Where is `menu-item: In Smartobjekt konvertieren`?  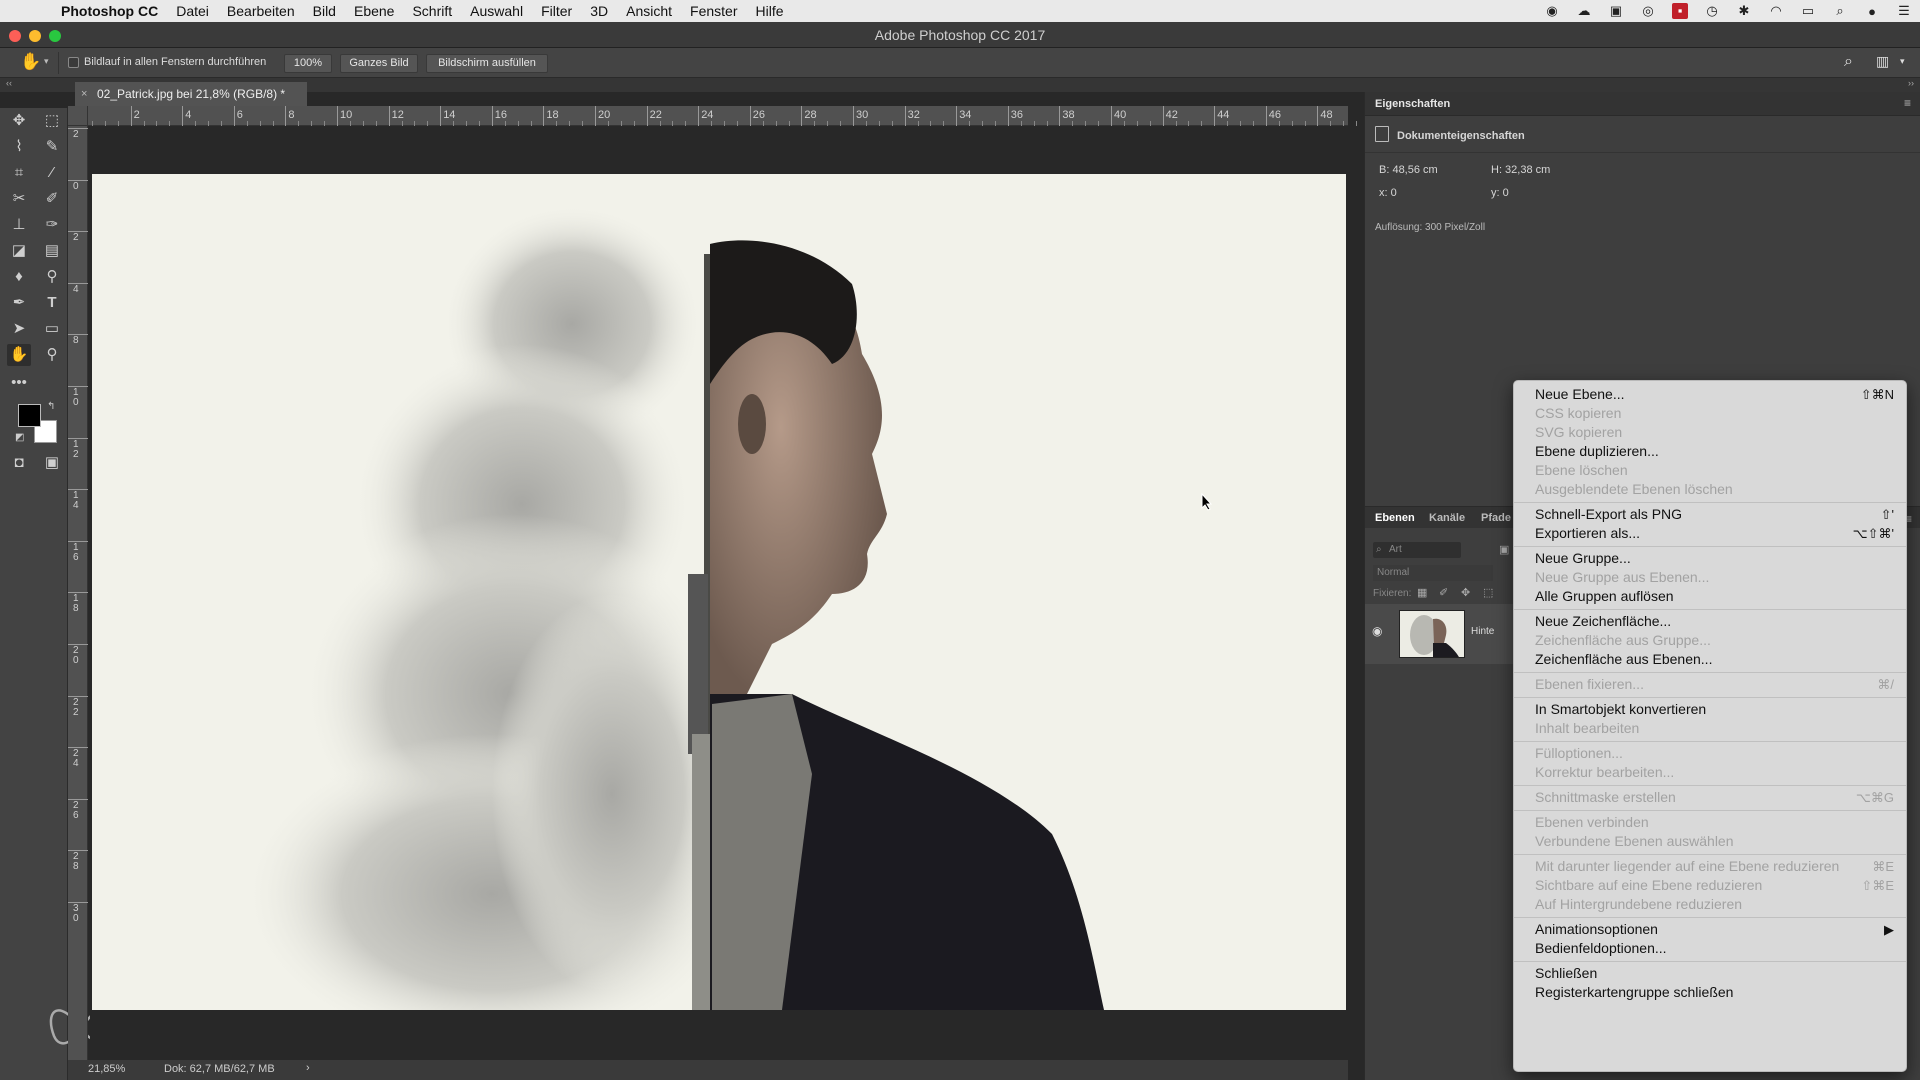
menu-item: In Smartobjekt konvertieren is located at coordinates (1714, 709).